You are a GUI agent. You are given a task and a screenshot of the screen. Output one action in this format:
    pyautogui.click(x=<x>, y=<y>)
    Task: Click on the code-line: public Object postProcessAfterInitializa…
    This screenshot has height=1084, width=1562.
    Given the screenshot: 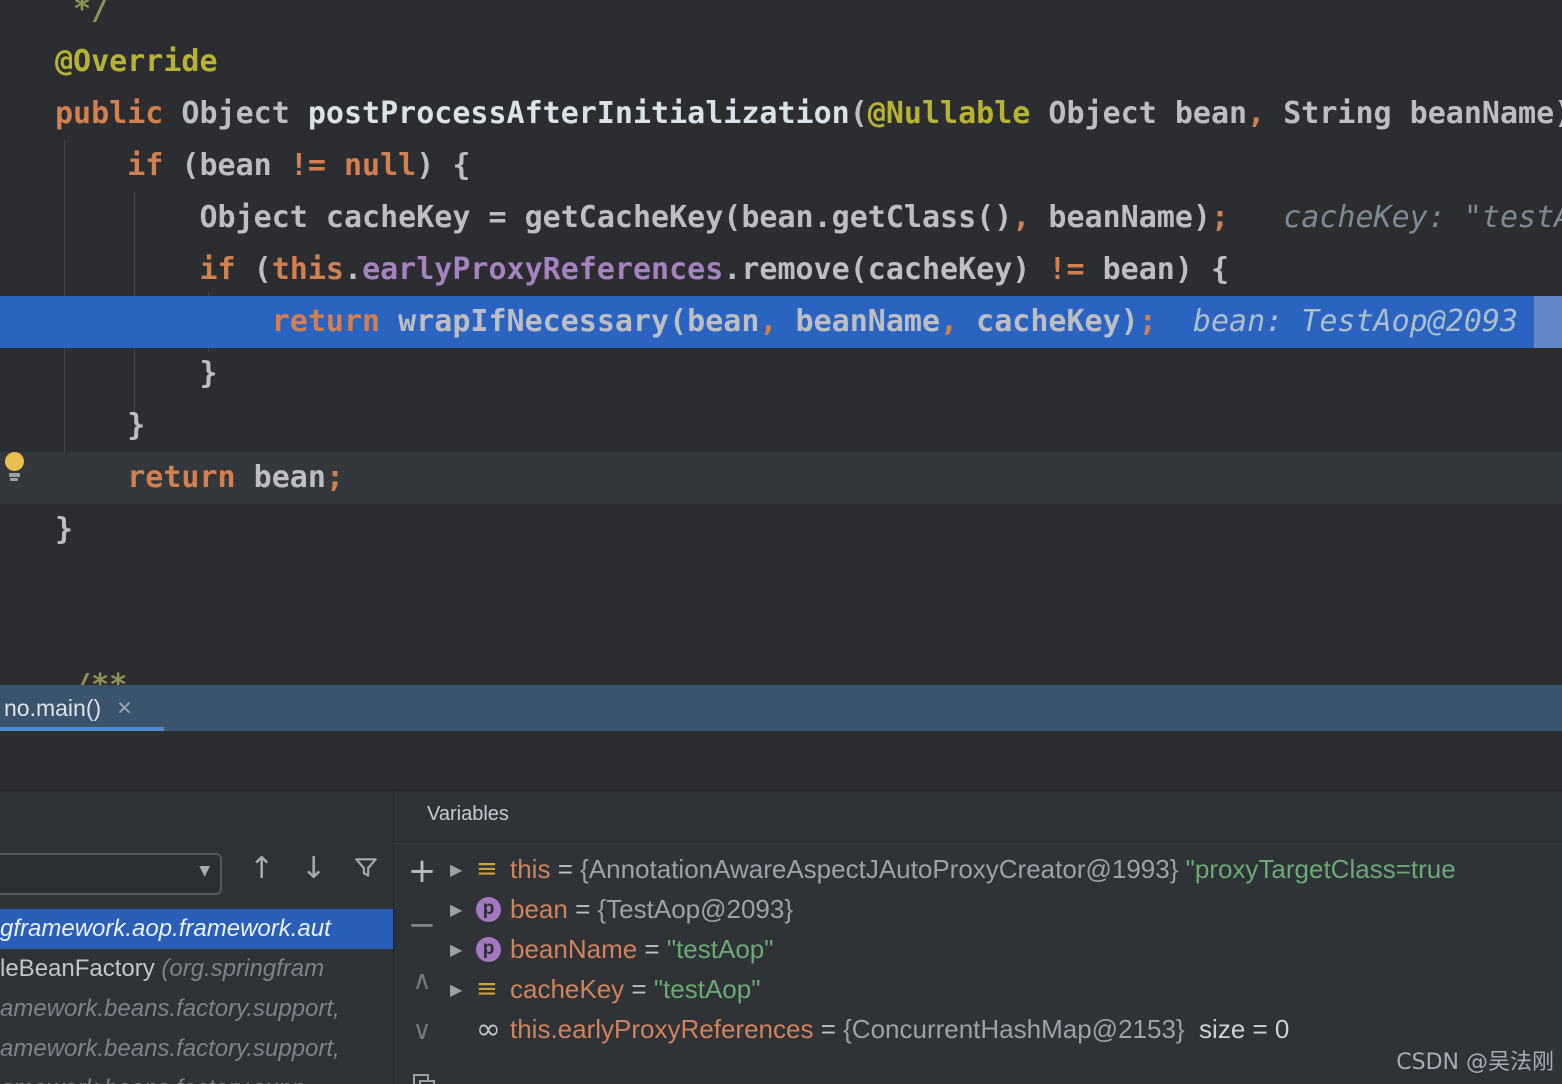 What is the action you would take?
    pyautogui.click(x=781, y=114)
    